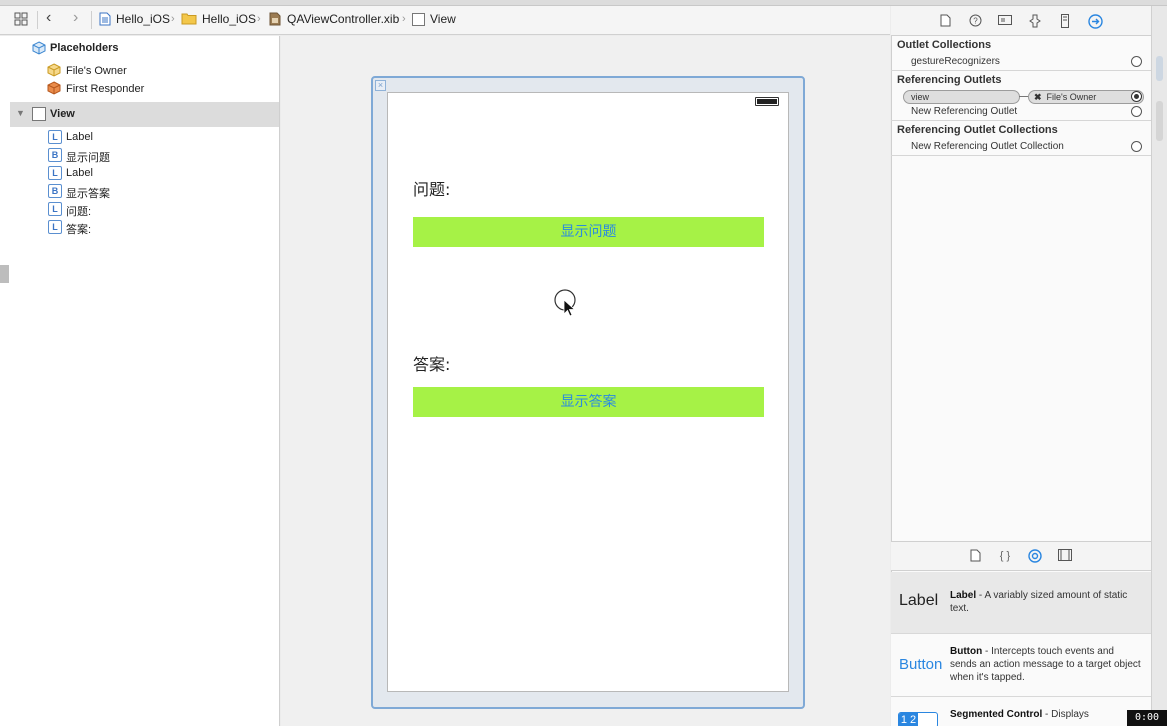 This screenshot has height=726, width=1167. What do you see at coordinates (1071, 97) in the screenshot?
I see `connected-object-label: File's Owner` at bounding box center [1071, 97].